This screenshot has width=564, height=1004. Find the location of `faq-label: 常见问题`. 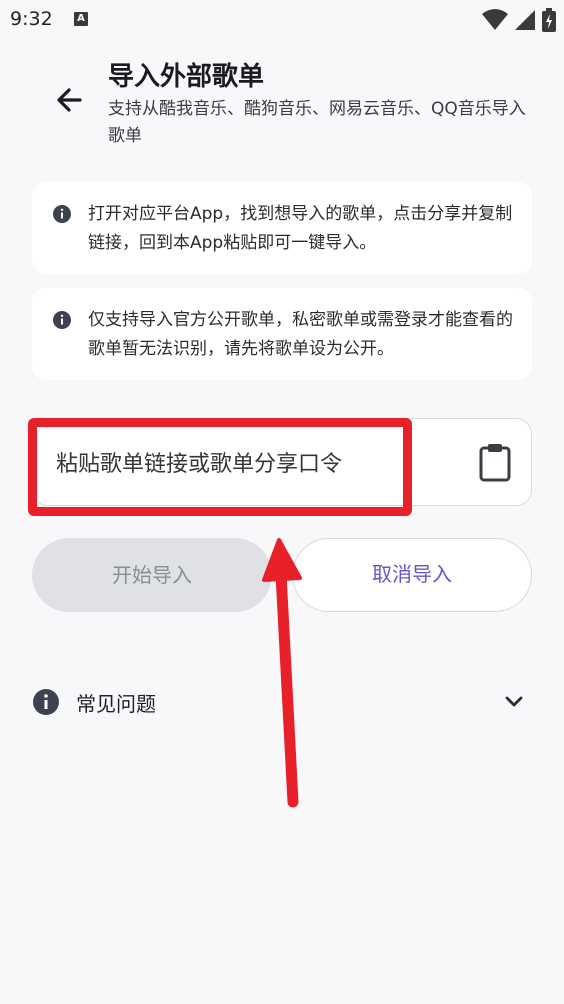

faq-label: 常见问题 is located at coordinates (116, 704).